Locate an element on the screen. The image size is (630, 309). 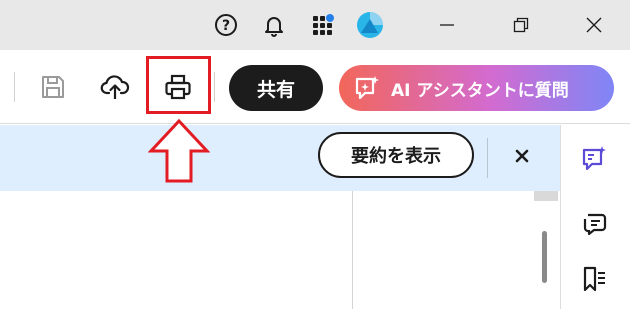
window-close-button is located at coordinates (594, 25).